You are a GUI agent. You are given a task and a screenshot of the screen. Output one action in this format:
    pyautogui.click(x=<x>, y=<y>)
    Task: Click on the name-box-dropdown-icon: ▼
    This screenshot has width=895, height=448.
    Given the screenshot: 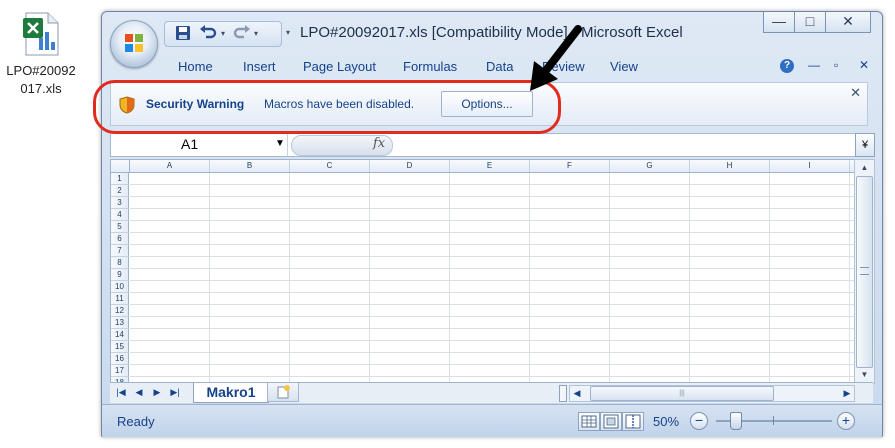 What is the action you would take?
    pyautogui.click(x=280, y=143)
    